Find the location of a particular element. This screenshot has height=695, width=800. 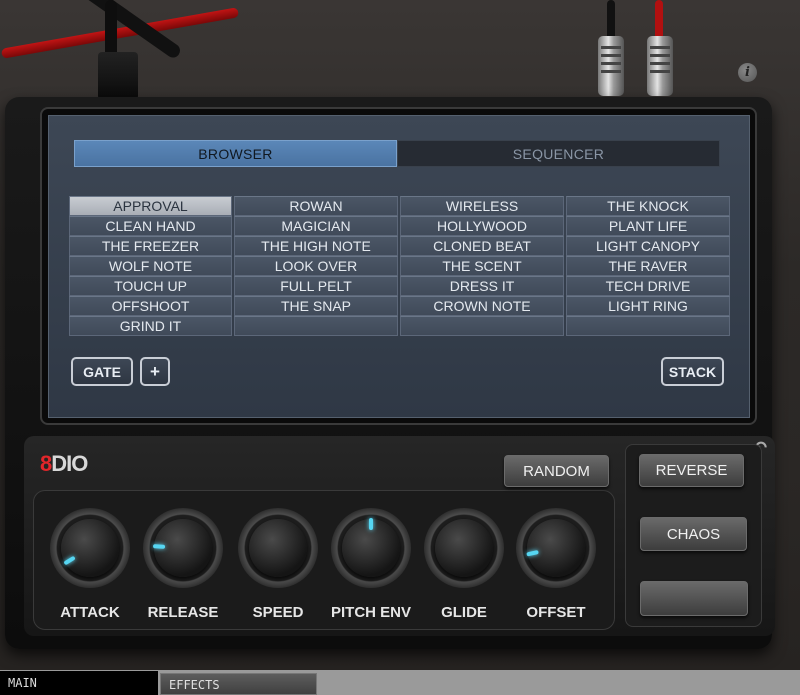

logo-digit: 8 is located at coordinates (46, 463).